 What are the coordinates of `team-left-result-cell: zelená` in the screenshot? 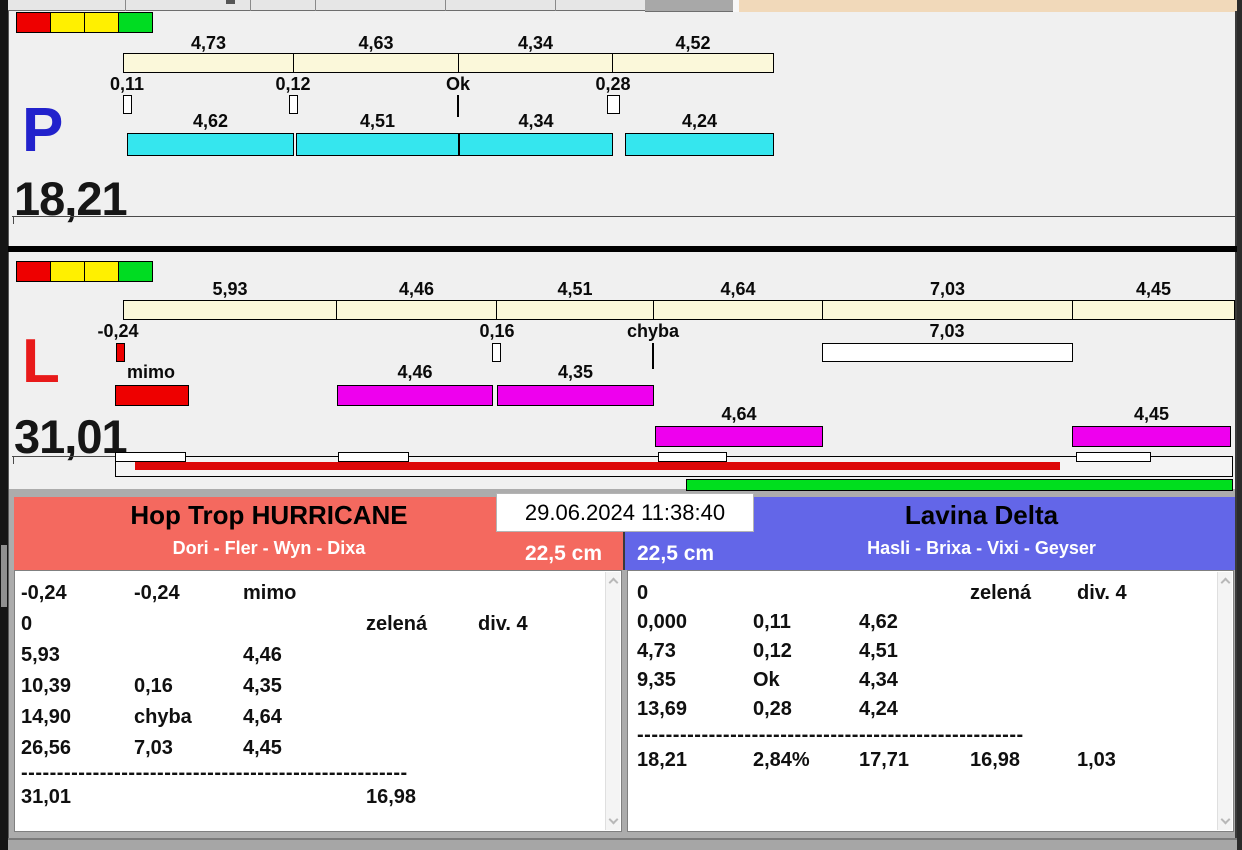 It's located at (397, 624).